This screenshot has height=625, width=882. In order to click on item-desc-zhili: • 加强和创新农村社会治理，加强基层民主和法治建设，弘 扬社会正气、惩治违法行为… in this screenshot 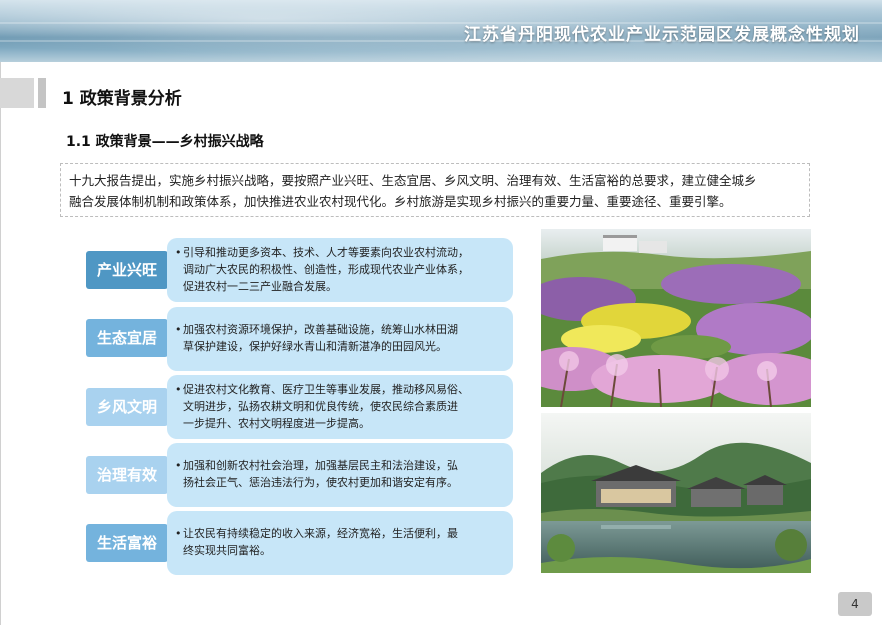, I will do `click(340, 475)`.